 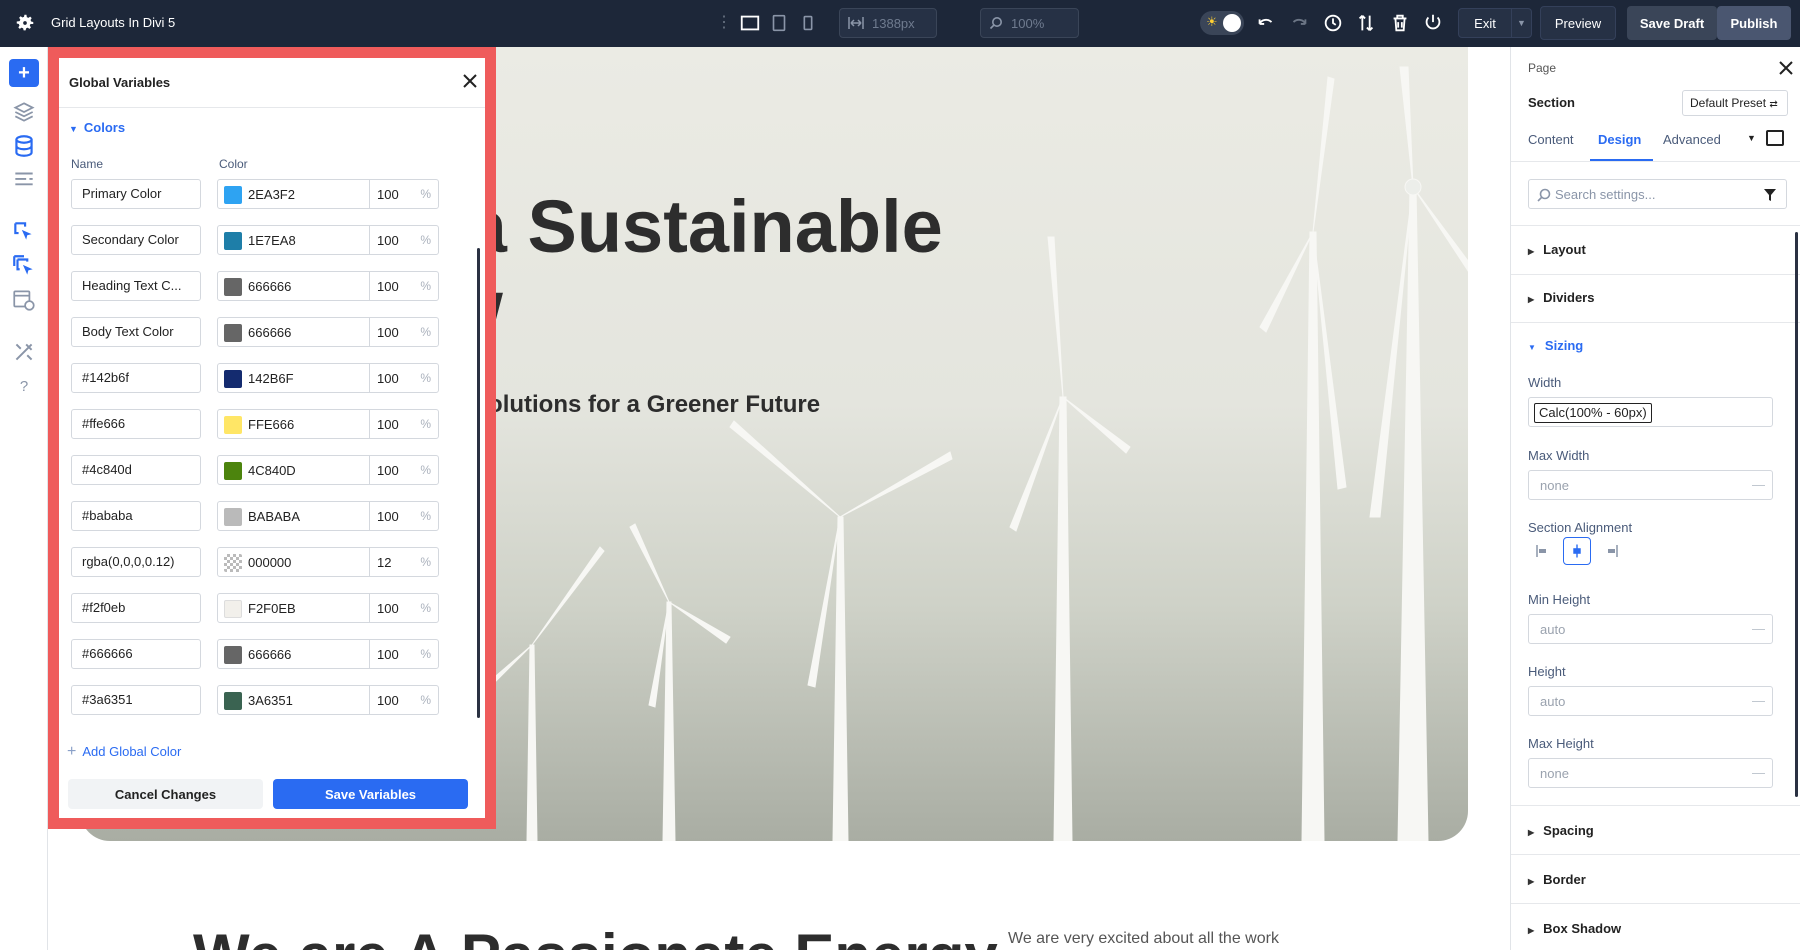 What do you see at coordinates (97, 127) in the screenshot?
I see `colors-section-toggle: ▼Colors` at bounding box center [97, 127].